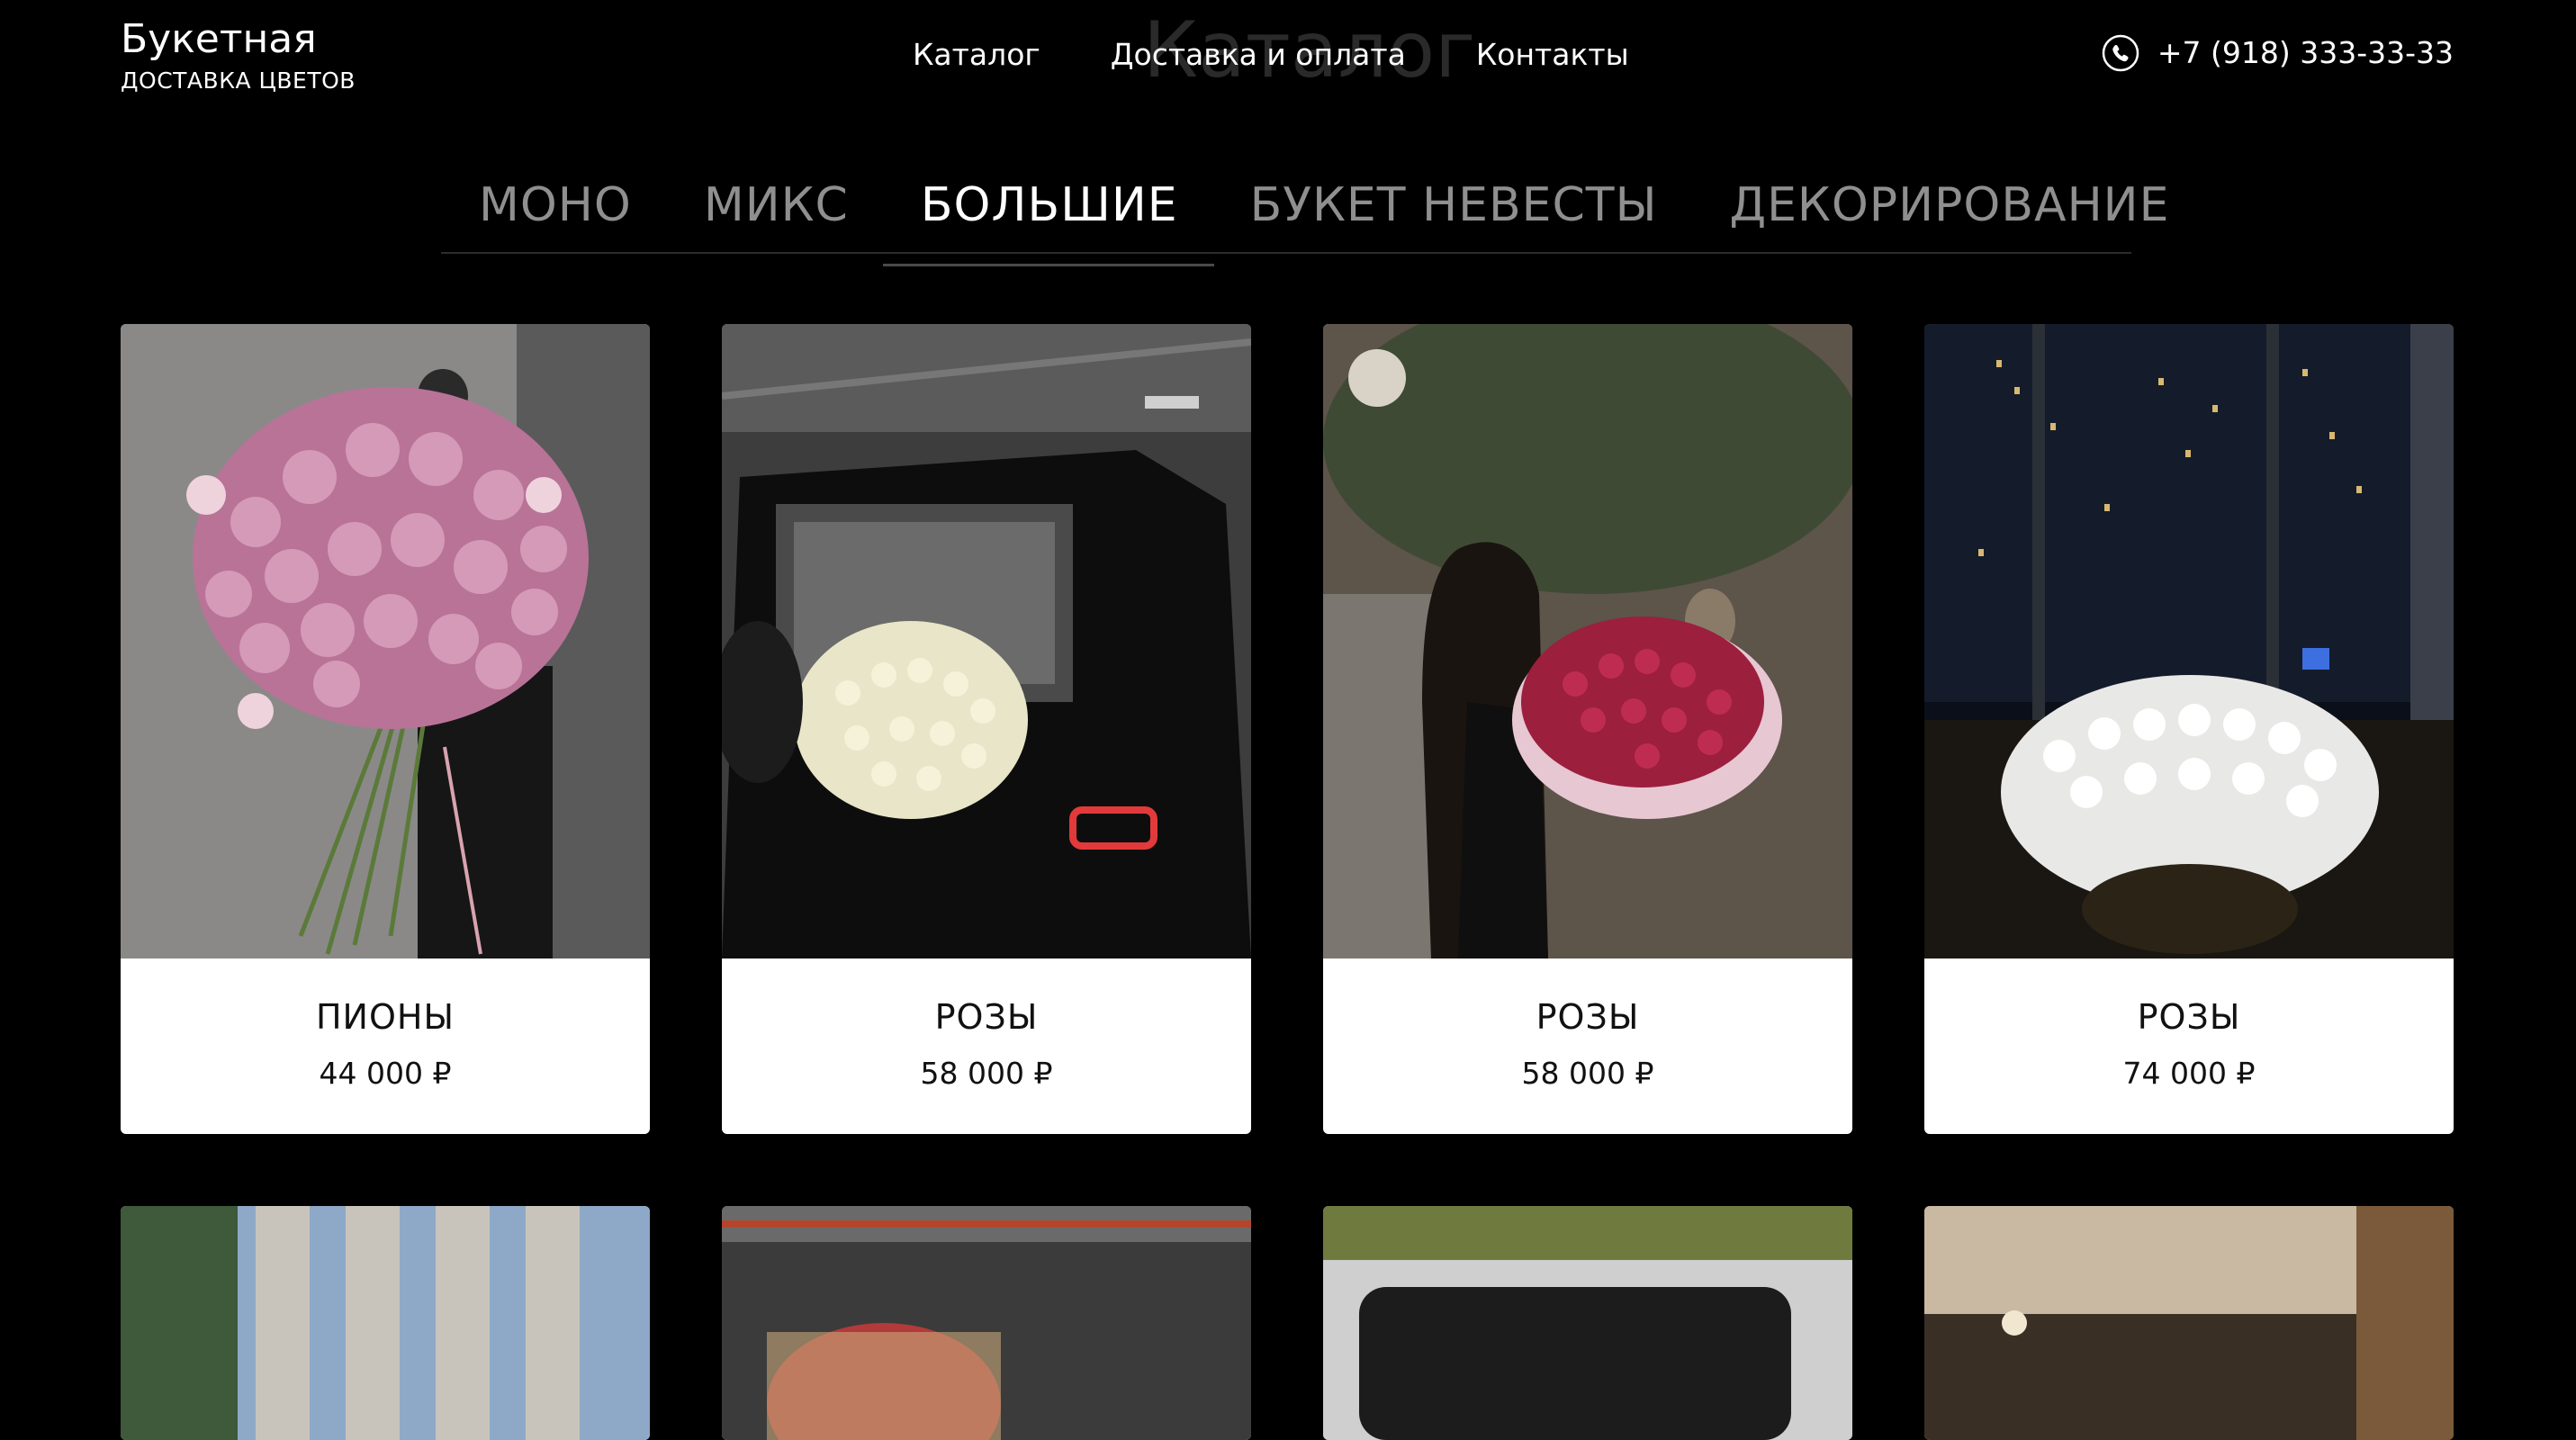 This screenshot has width=2576, height=1440. Describe the element at coordinates (1949, 213) in the screenshot. I see `tab-decoration: ДЕКОРИРОВАНИЕ` at that location.